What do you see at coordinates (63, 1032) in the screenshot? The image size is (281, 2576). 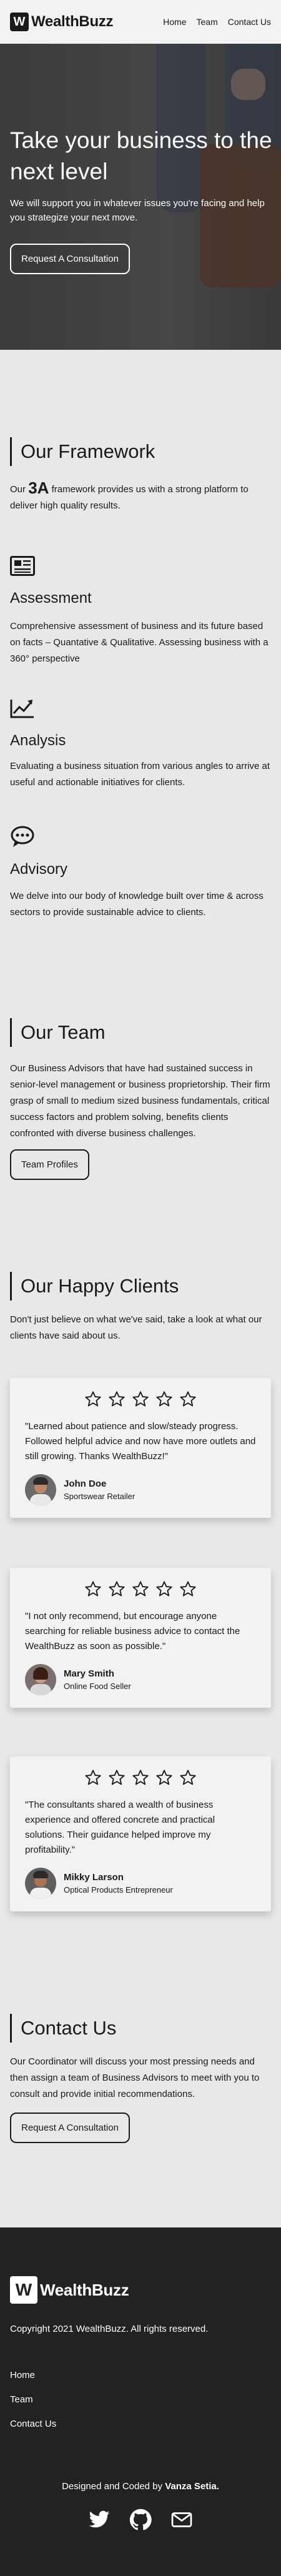 I see `team-title: Our Team` at bounding box center [63, 1032].